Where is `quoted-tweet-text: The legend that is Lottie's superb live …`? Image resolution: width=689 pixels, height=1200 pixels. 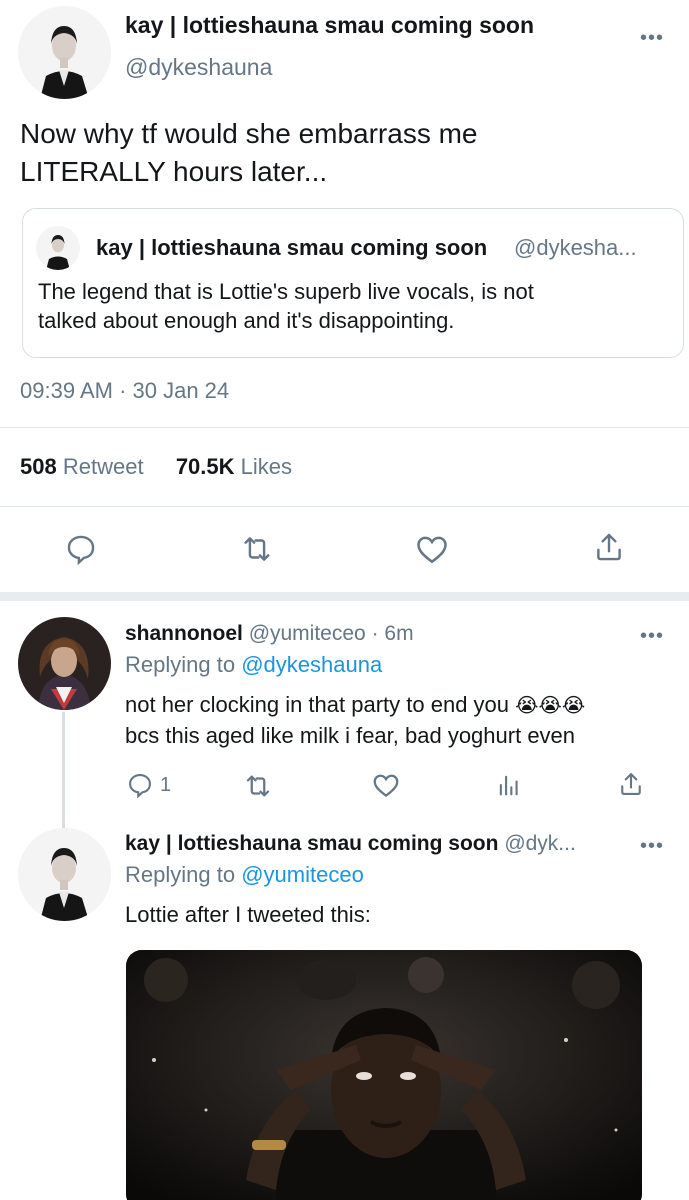 quoted-tweet-text: The legend that is Lottie's superb live … is located at coordinates (348, 306).